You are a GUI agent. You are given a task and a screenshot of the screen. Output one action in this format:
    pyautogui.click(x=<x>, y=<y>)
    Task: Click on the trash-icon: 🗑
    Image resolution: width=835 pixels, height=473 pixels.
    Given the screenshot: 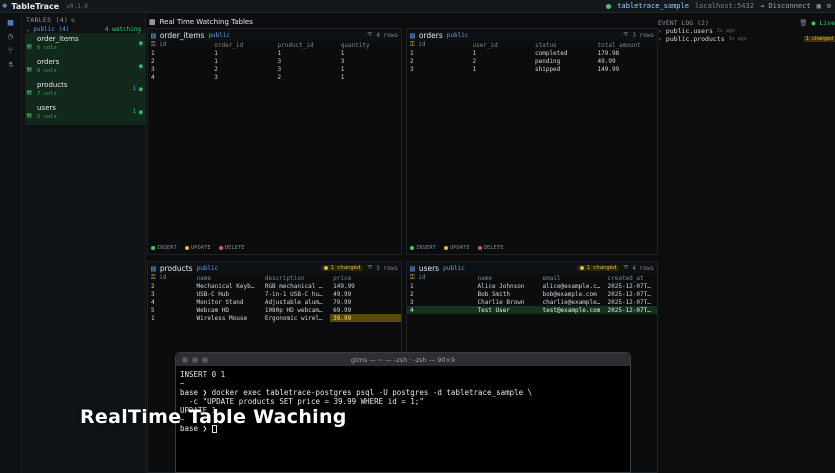 What is the action you would take?
    pyautogui.click(x=803, y=23)
    